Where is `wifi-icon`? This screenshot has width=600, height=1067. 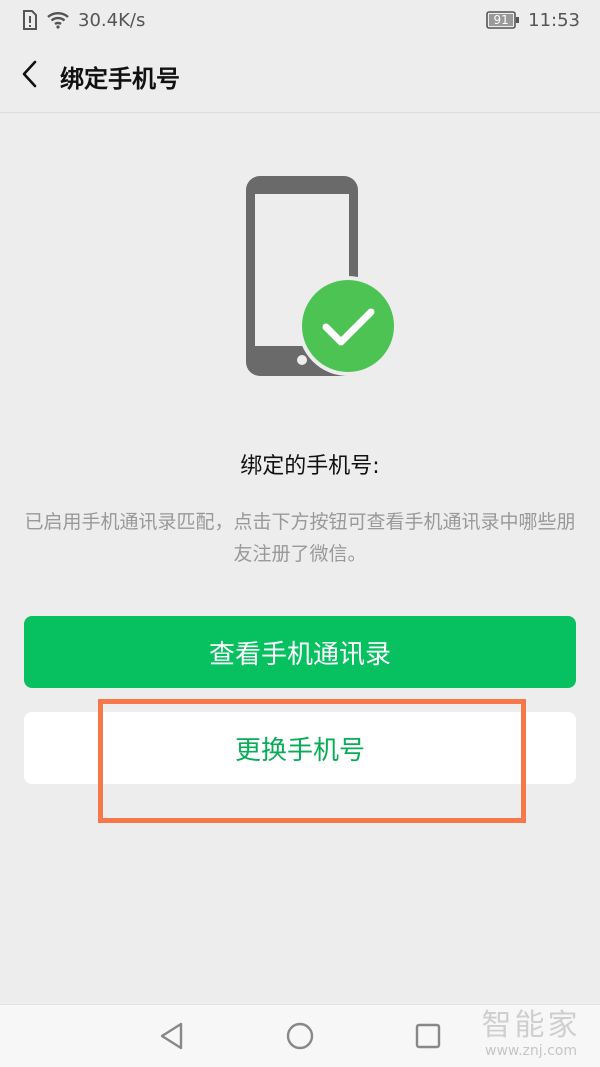 wifi-icon is located at coordinates (58, 20).